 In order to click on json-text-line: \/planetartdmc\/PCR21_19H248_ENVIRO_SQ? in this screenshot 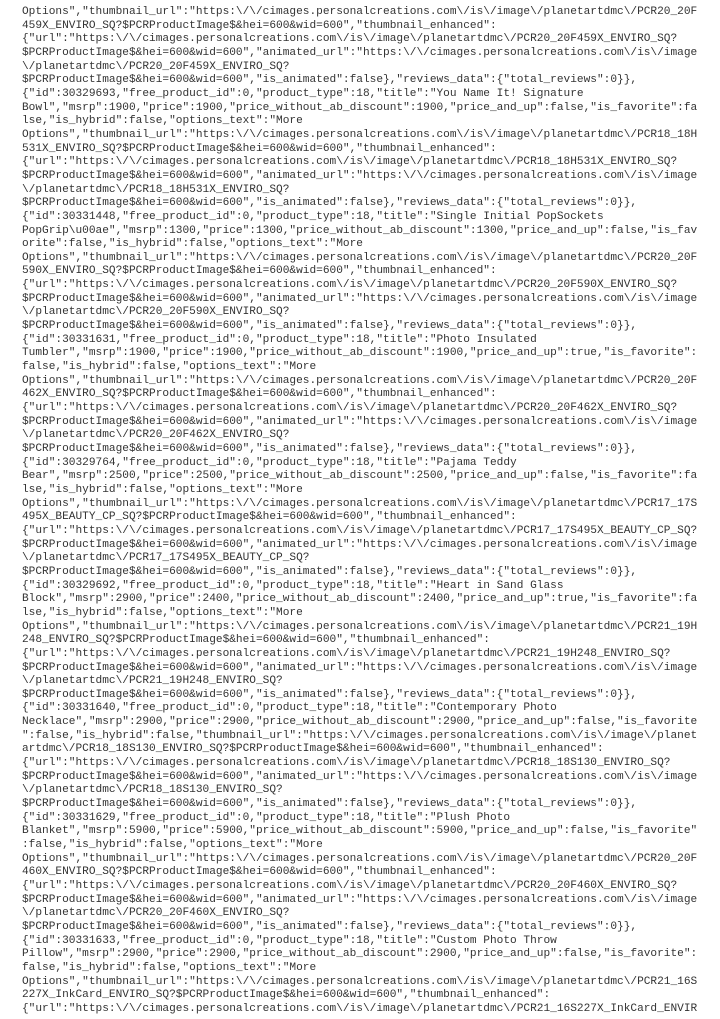, I will do `click(152, 681)`.